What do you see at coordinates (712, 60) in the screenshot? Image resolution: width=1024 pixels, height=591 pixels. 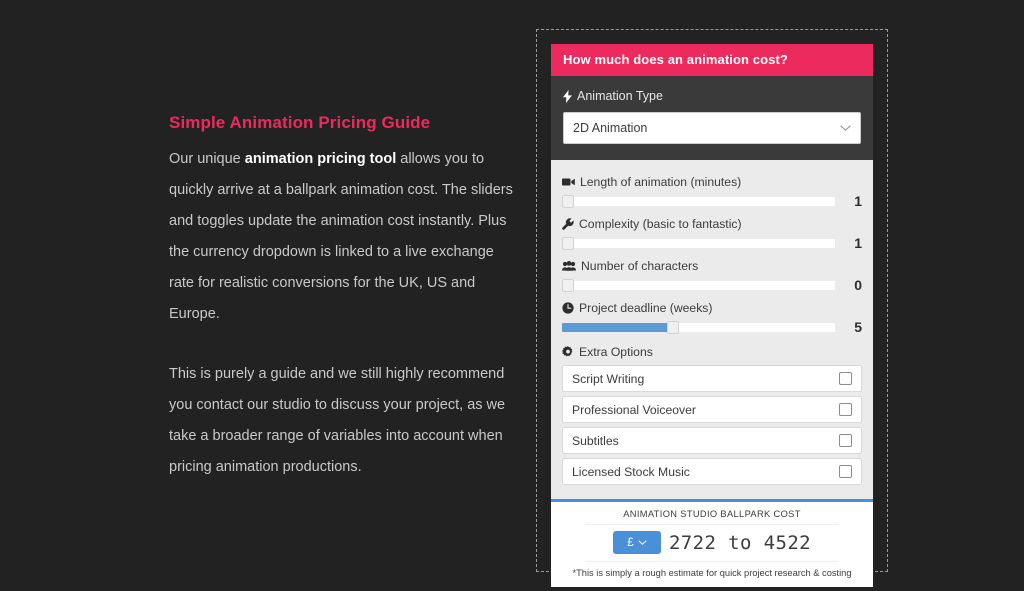 I see `widget-header-title: How much does an animation cost?` at bounding box center [712, 60].